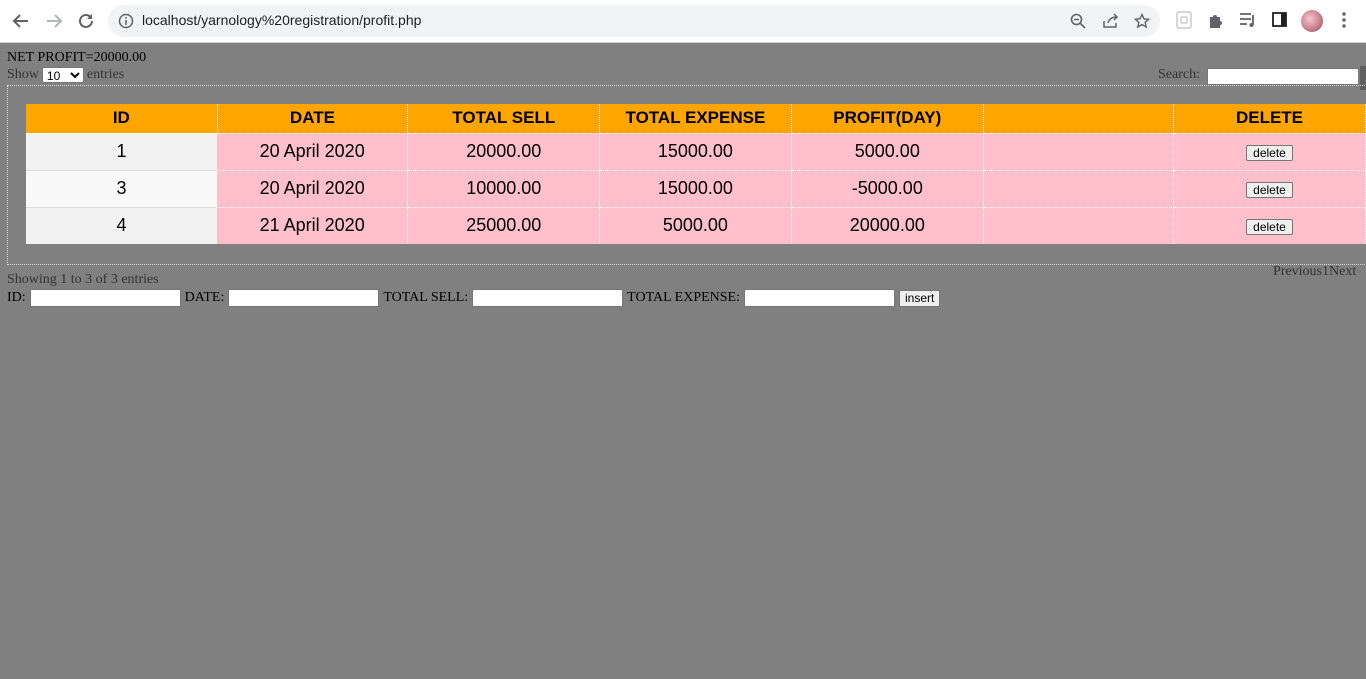  I want to click on cell-profit: 20000.00, so click(888, 225).